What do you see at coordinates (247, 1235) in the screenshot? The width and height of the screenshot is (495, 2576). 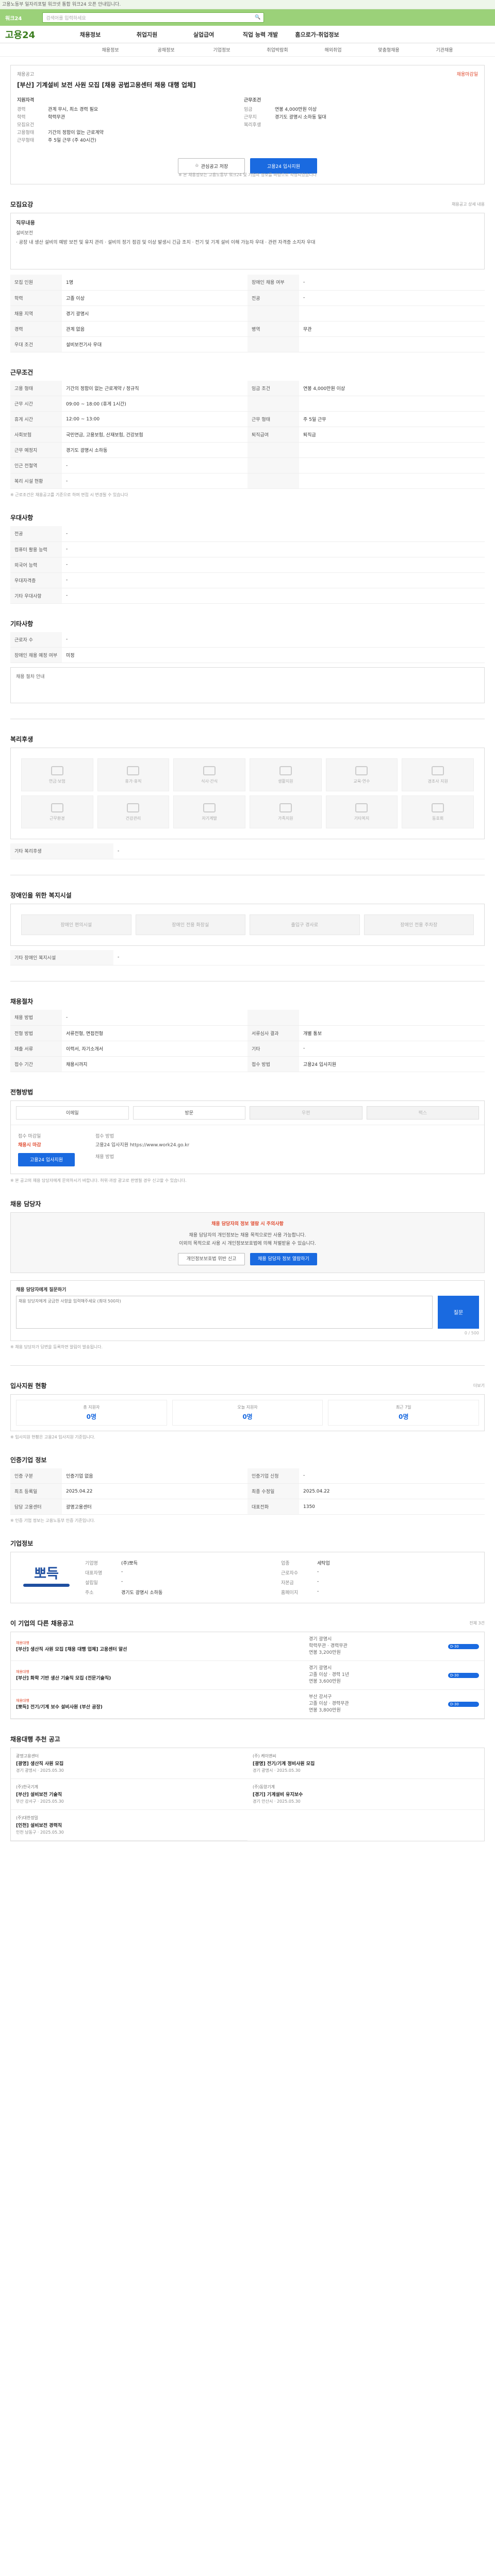 I see `contact-line-1: 채용 담당자의 개인정보는 채용 목적으로만 사용 가능합니다.` at bounding box center [247, 1235].